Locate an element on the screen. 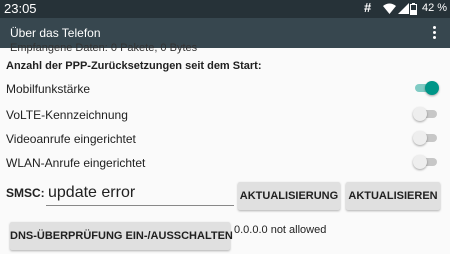 Image resolution: width=450 pixels, height=254 pixels. smsc-update-button: AKTUALISIERUNG is located at coordinates (289, 196).